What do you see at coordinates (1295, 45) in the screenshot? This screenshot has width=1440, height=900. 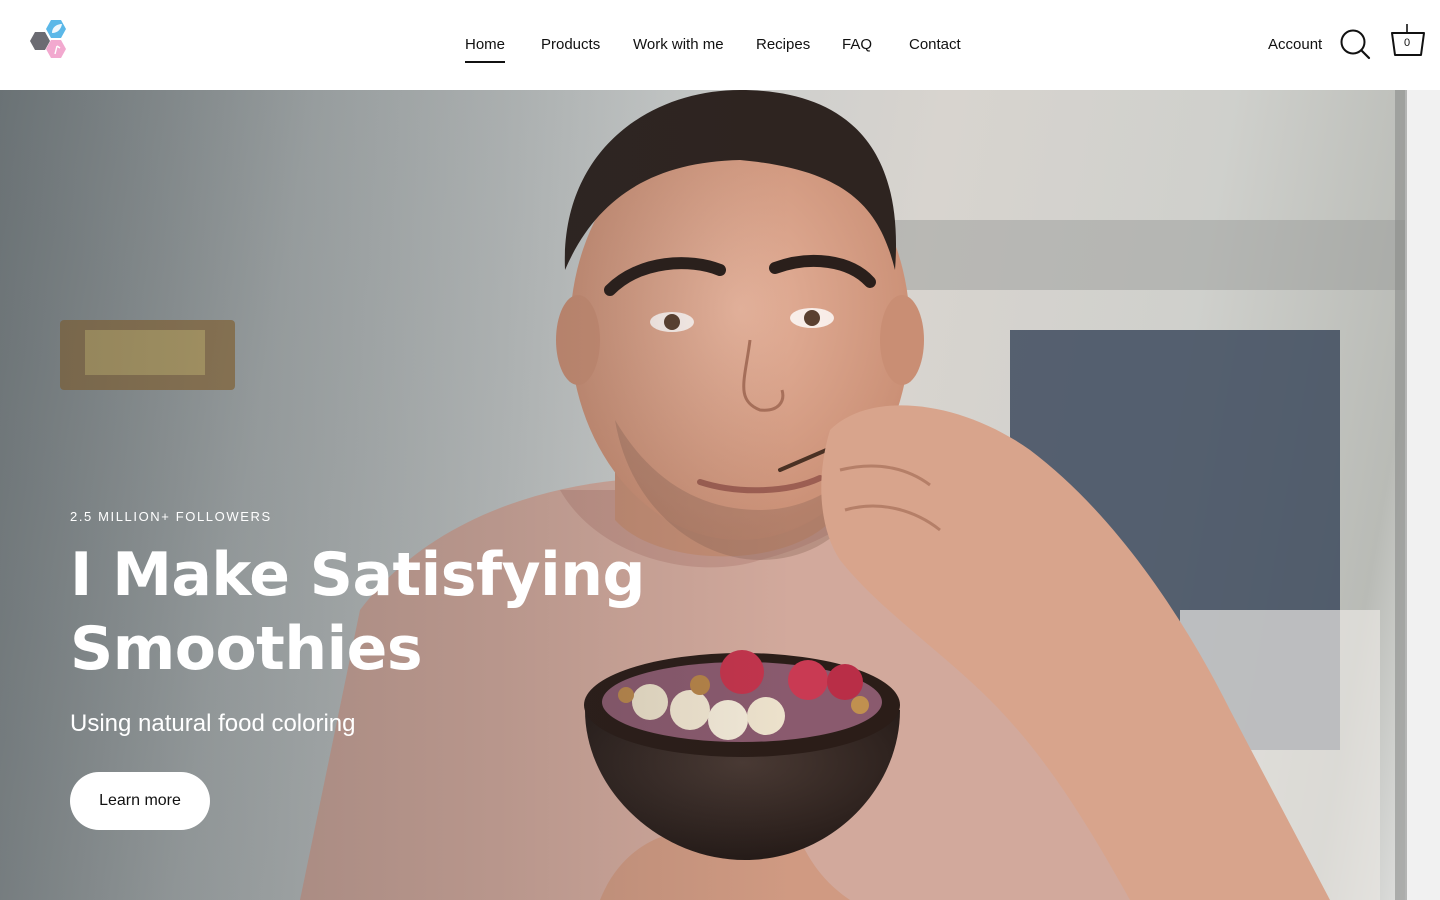 I see `account-link: Account` at bounding box center [1295, 45].